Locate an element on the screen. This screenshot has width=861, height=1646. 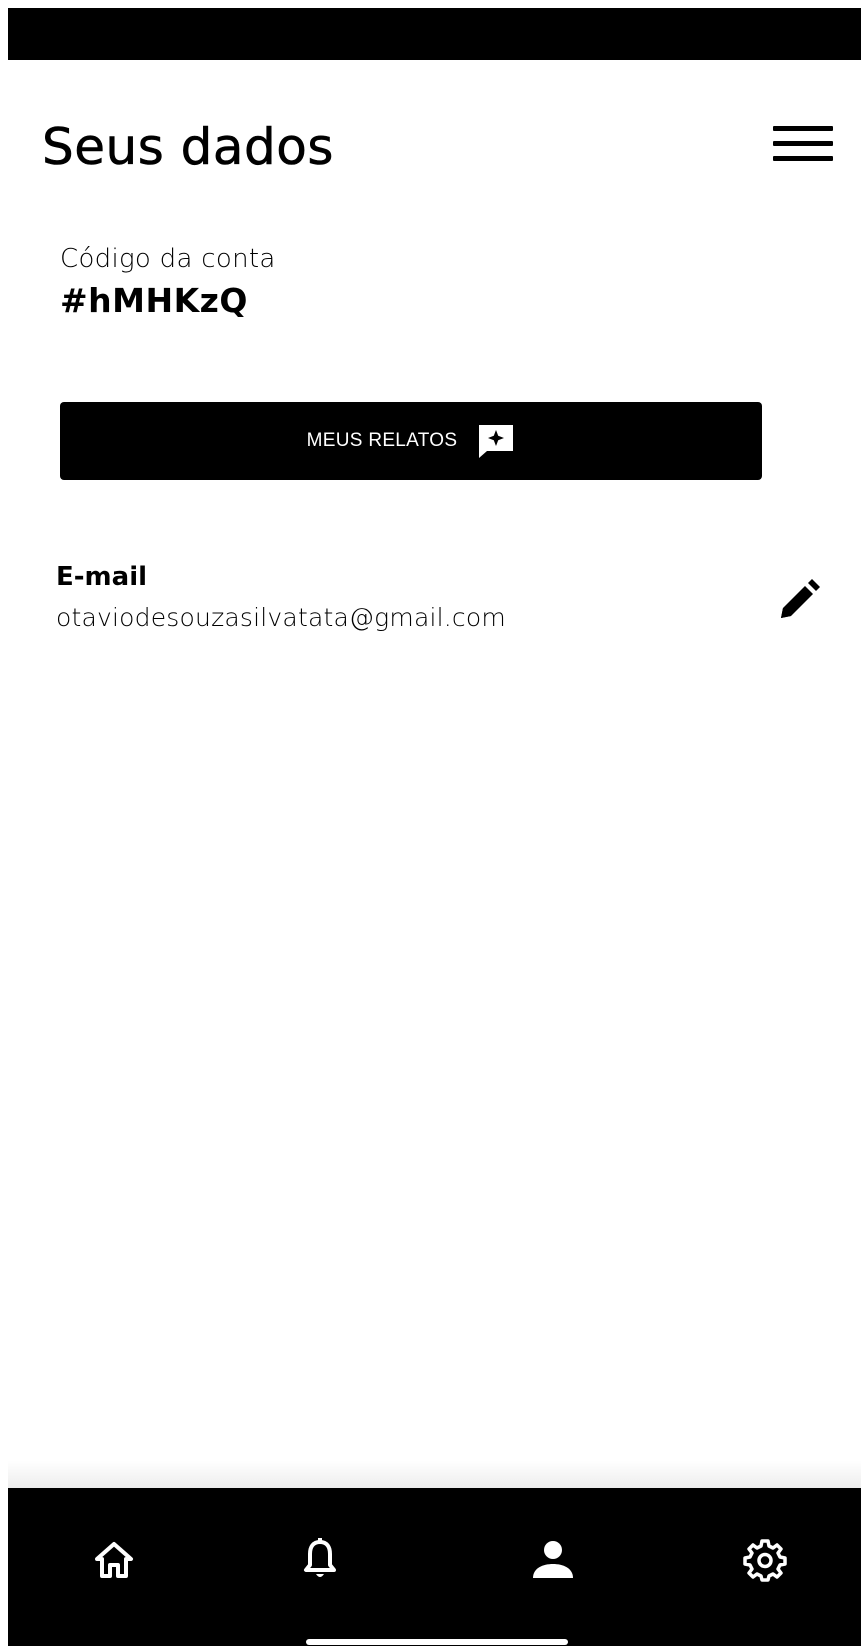
email-label: E-mail is located at coordinates (102, 577).